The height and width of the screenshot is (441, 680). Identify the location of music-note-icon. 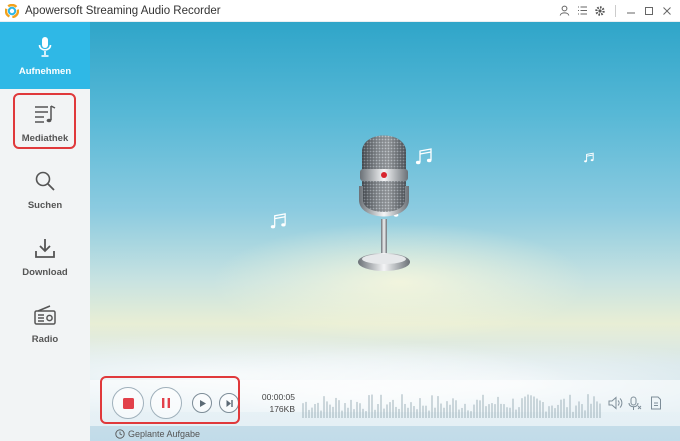
(589, 157).